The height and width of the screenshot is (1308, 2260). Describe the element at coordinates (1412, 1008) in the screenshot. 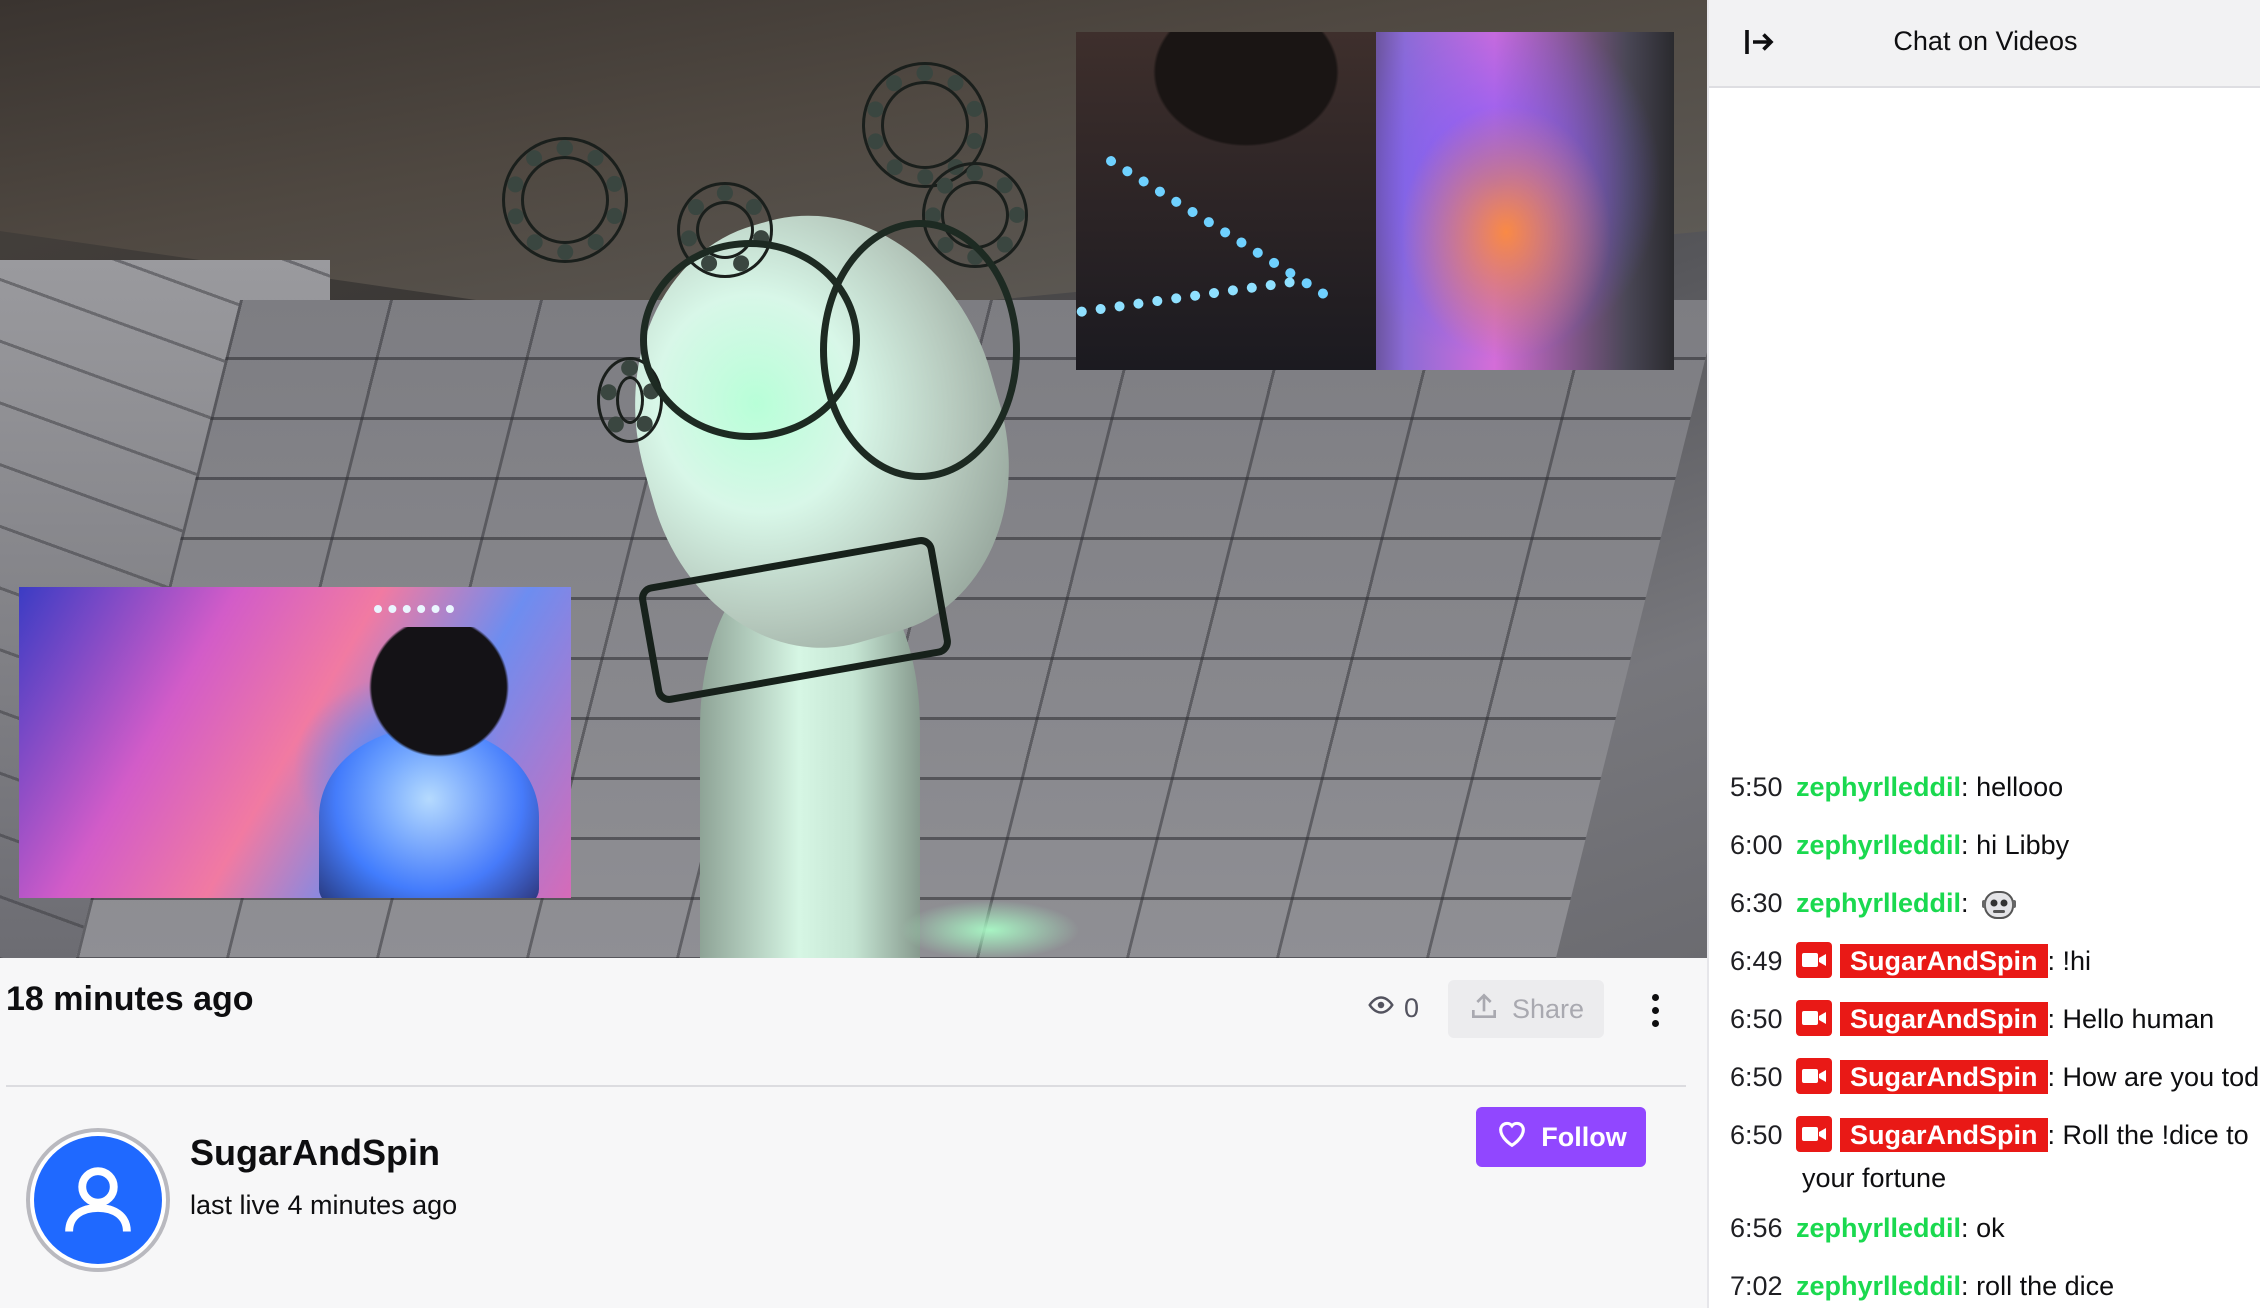

I see `view-count-value: 0` at that location.